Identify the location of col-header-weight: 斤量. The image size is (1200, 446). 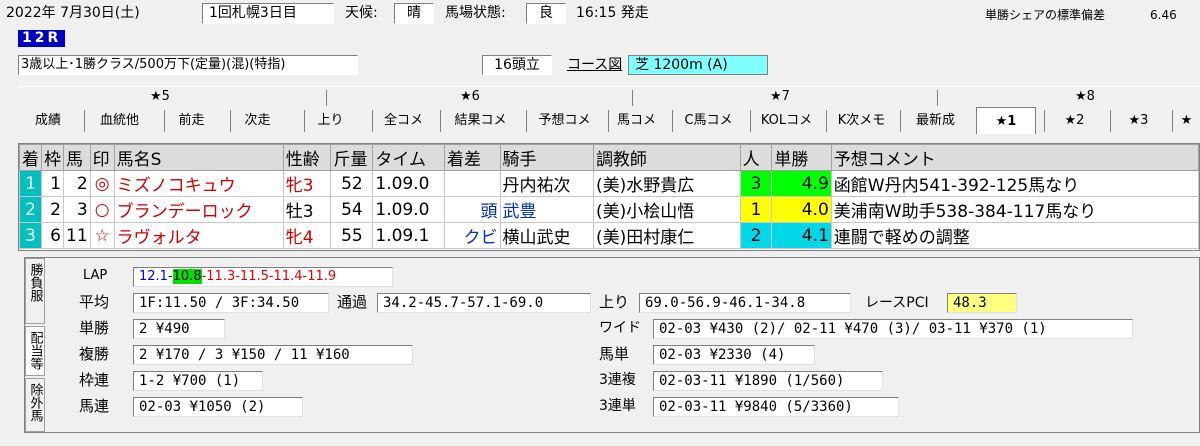
(352, 157).